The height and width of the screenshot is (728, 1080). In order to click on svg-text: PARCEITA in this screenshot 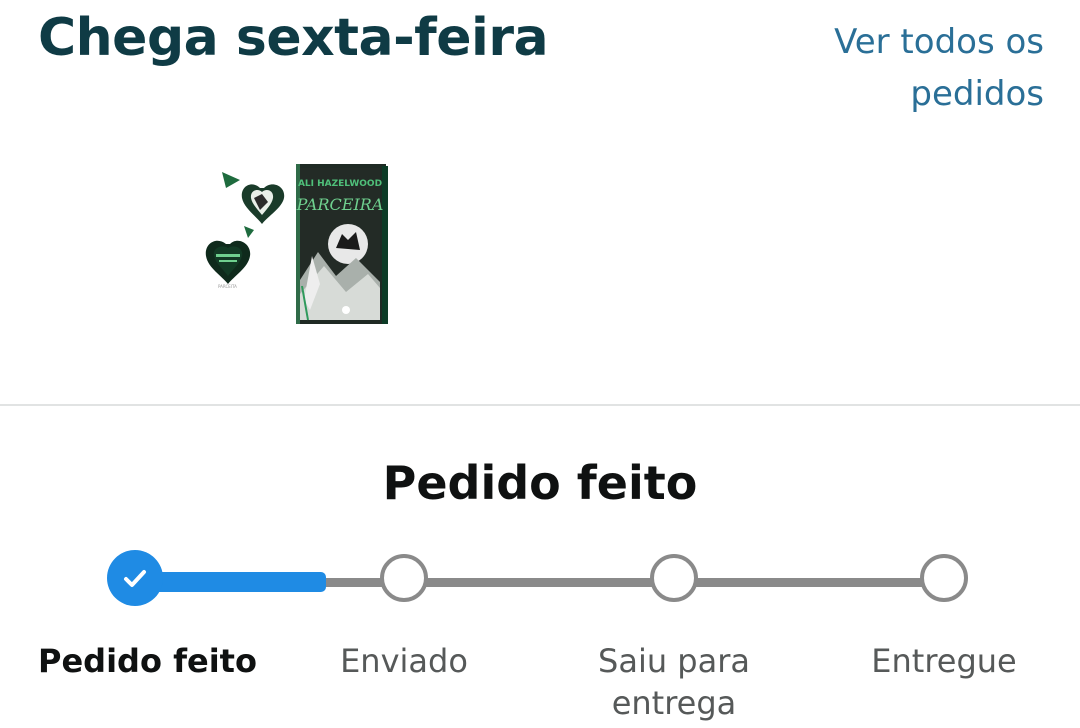, I will do `click(227, 286)`.